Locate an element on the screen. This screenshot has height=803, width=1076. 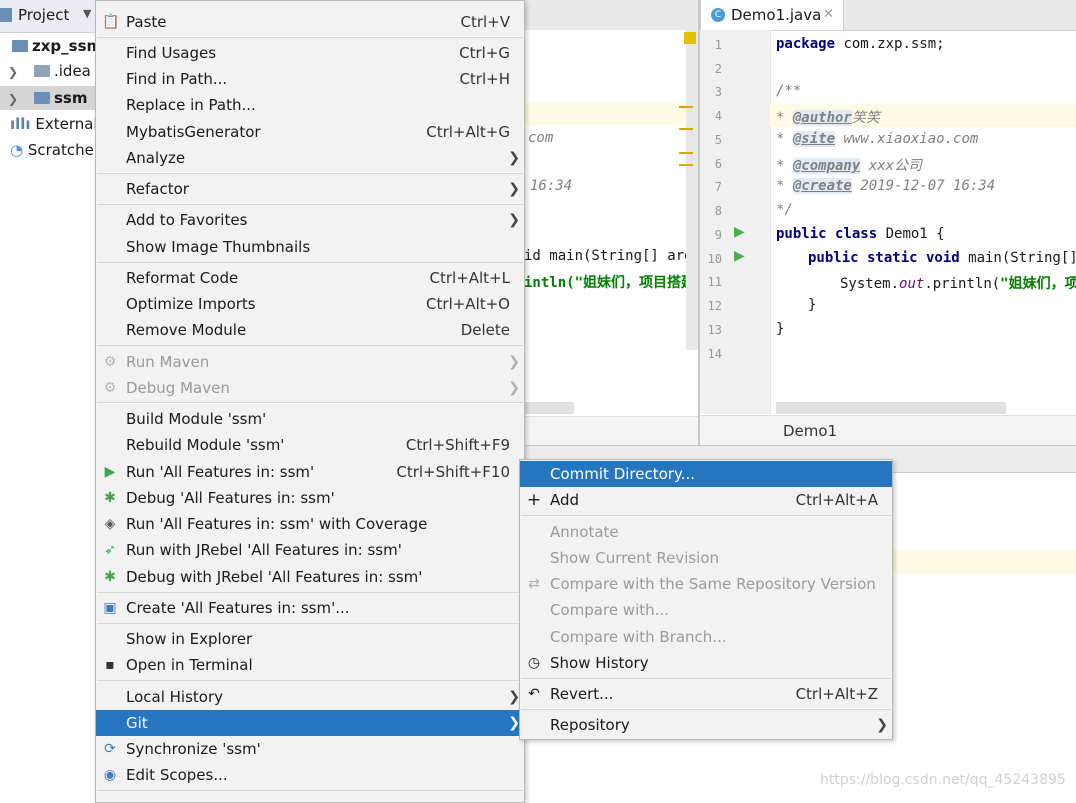
tab-demo1-java: C Demo1.java ✕ is located at coordinates (772, 15).